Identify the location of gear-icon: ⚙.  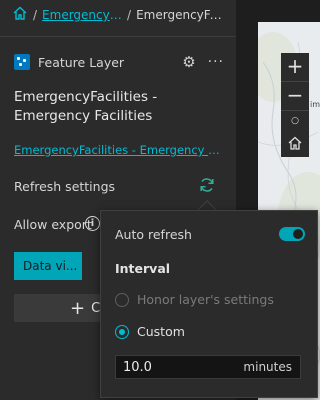
(188, 62).